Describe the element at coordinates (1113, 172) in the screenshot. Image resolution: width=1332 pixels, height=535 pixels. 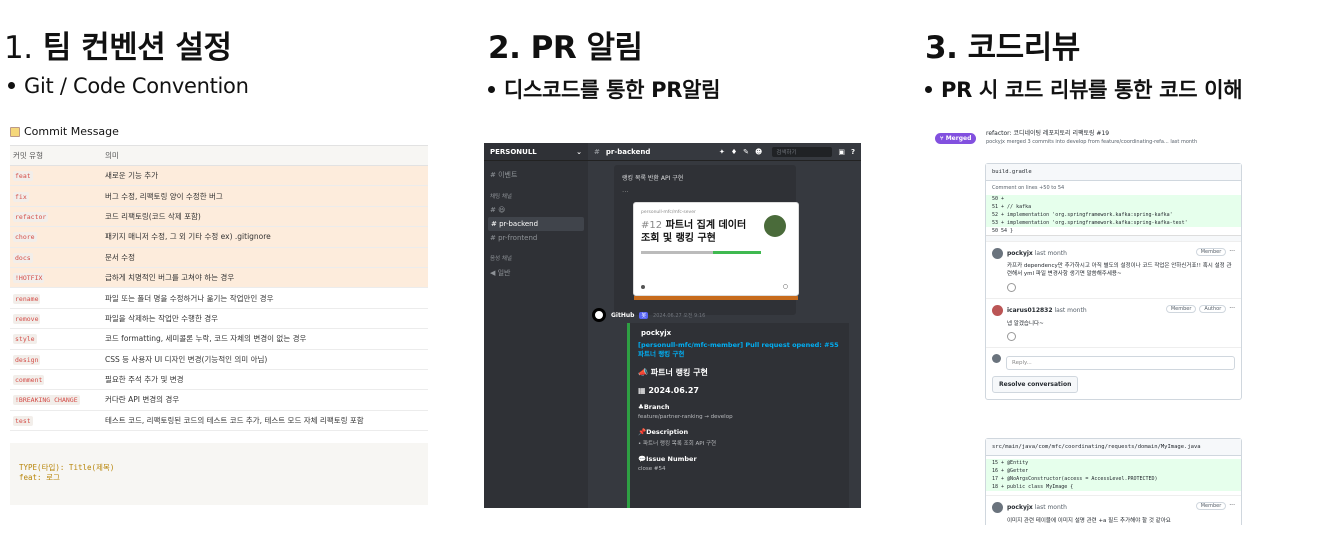
I see `file-header: build.gradle` at that location.